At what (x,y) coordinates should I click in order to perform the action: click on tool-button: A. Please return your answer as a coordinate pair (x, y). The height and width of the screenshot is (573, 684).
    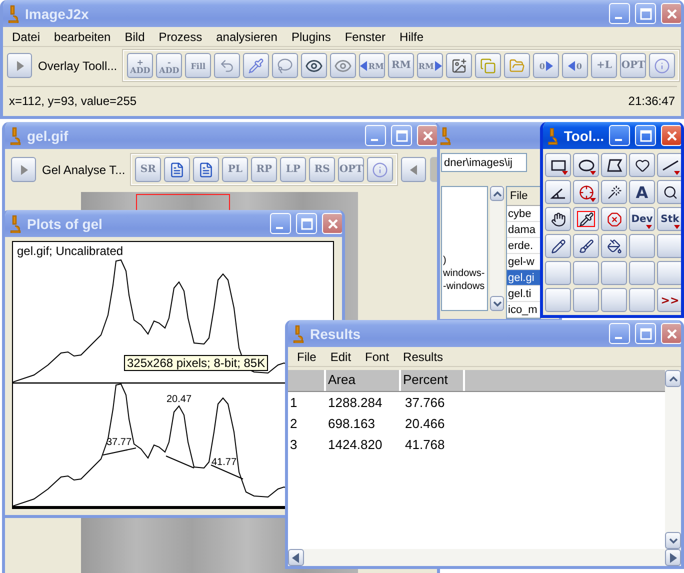
    Looking at the image, I should click on (642, 192).